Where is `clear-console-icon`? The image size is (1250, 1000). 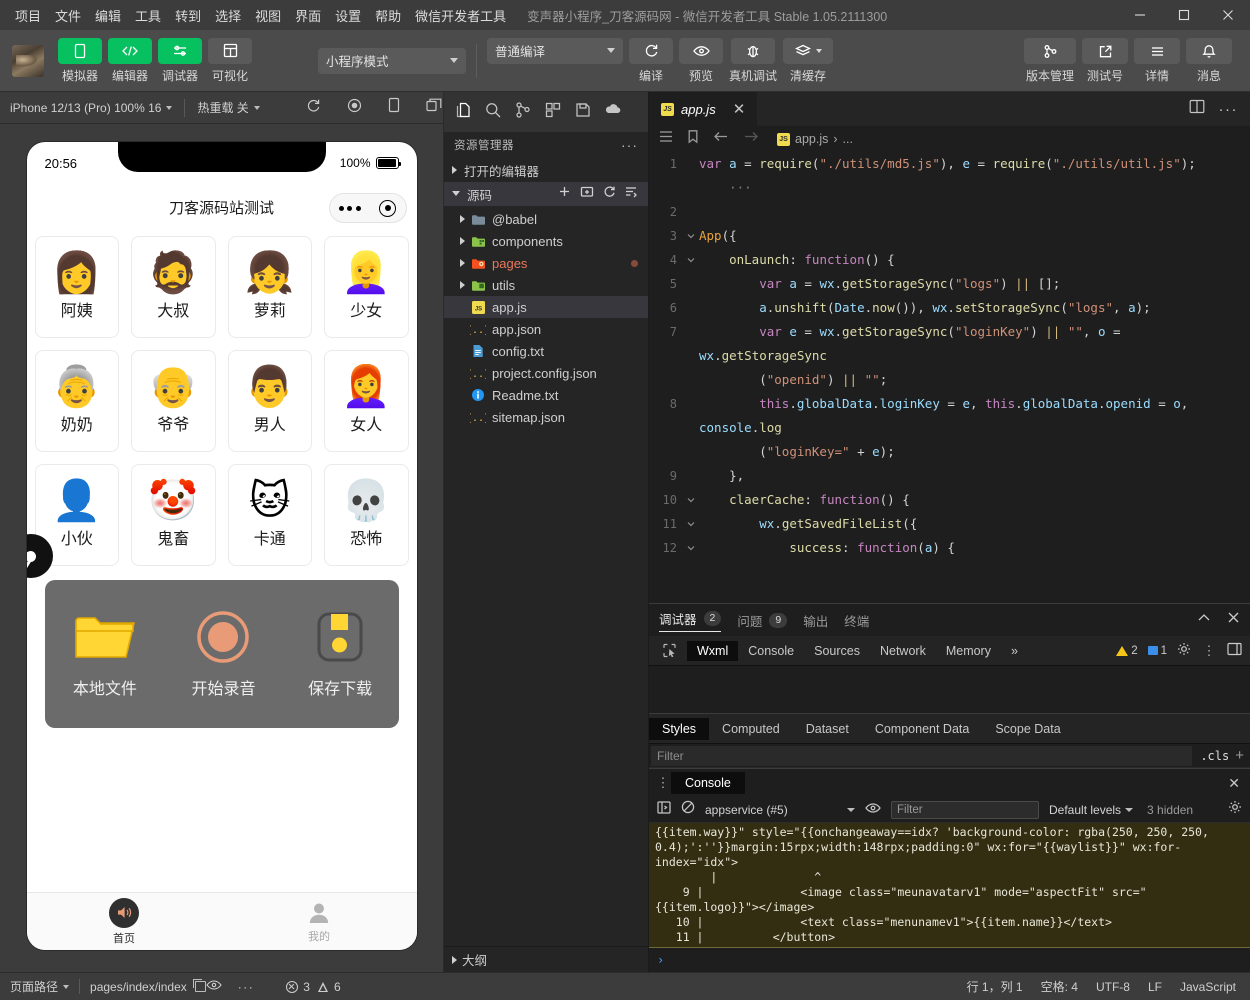 clear-console-icon is located at coordinates (688, 809).